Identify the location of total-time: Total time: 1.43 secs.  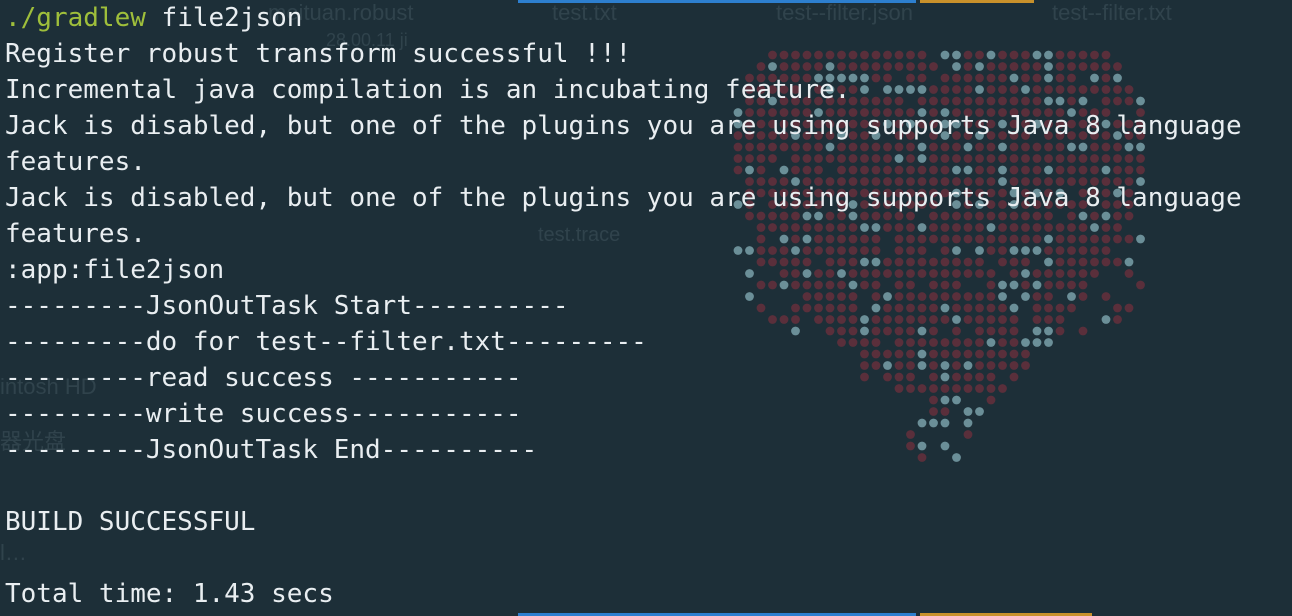
(169, 594).